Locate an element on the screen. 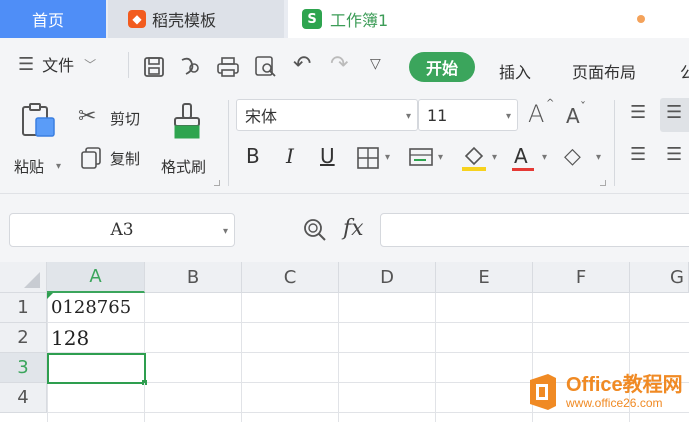 The image size is (689, 422). cut-button: ✂ 剪切 is located at coordinates (114, 118).